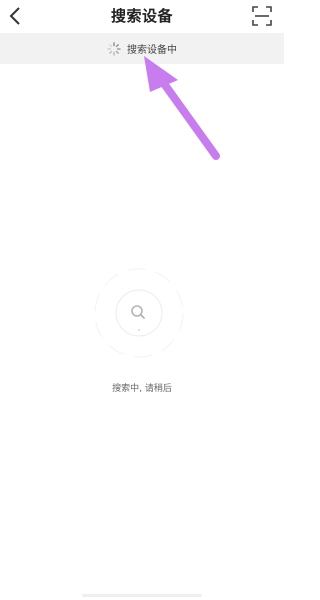 The height and width of the screenshot is (600, 320). I want to click on home-indicator, so click(142, 595).